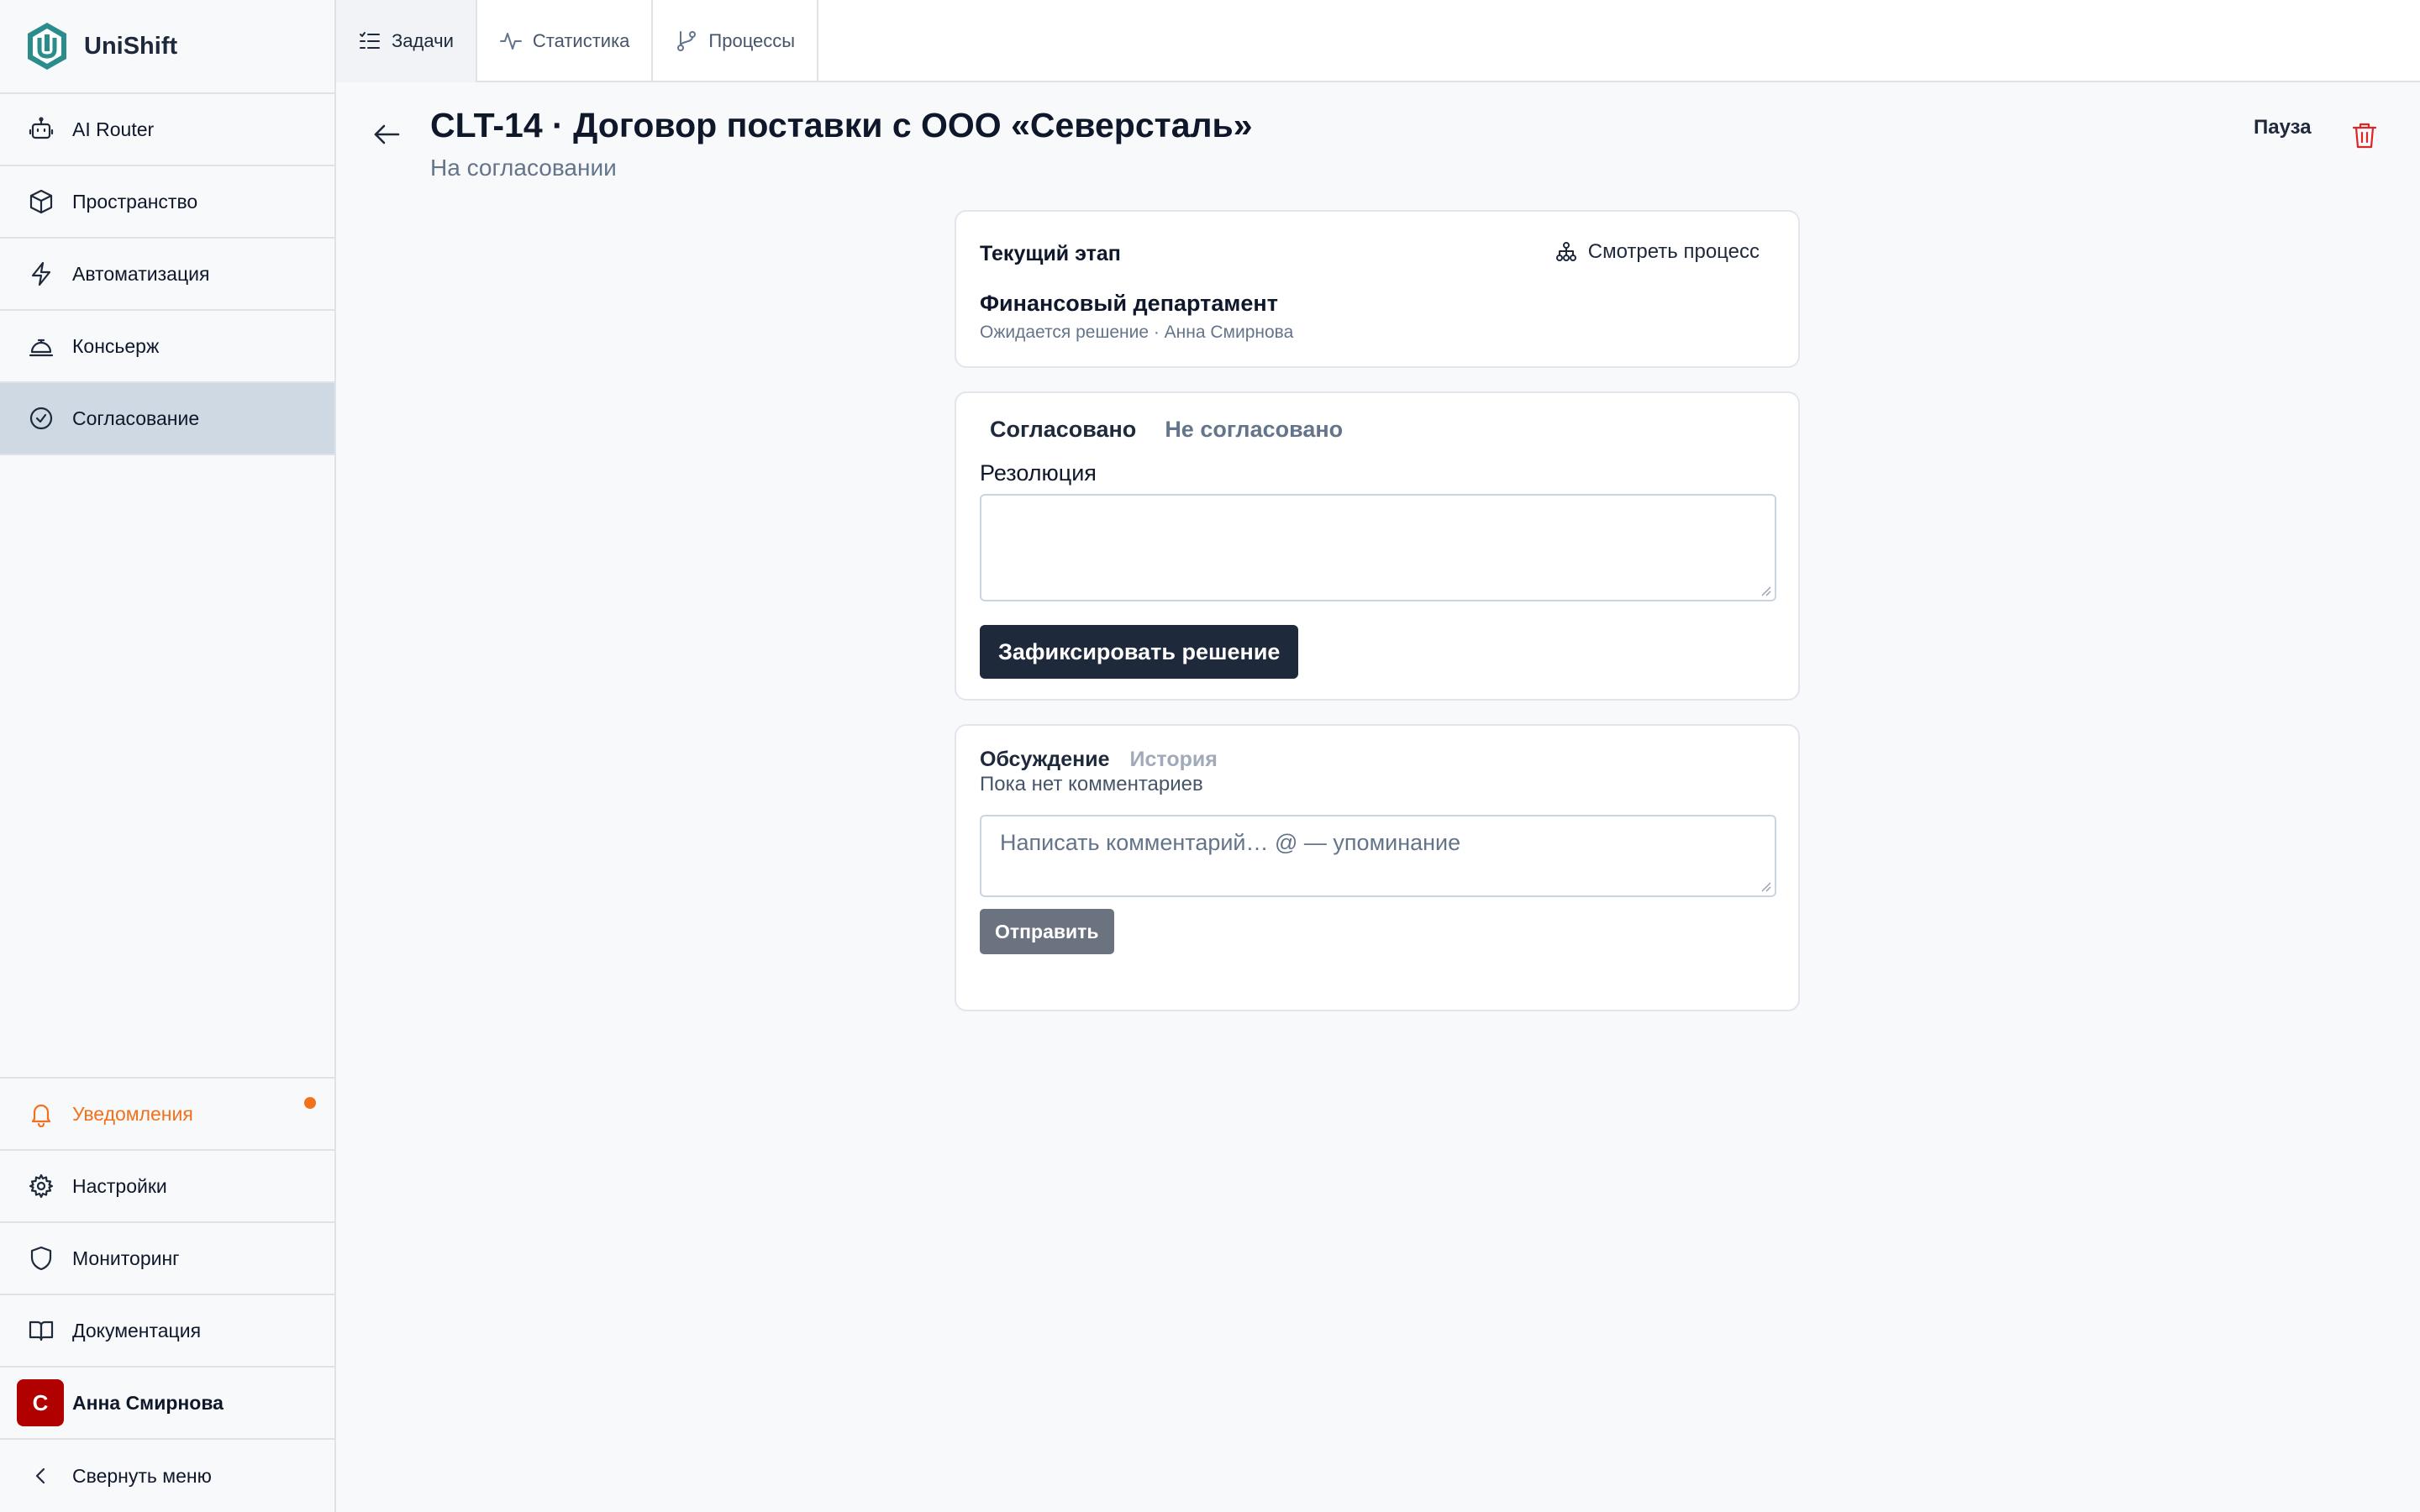 The image size is (2420, 1512). Describe the element at coordinates (113, 129) in the screenshot. I see `sidebar-item-label: AI Router` at that location.